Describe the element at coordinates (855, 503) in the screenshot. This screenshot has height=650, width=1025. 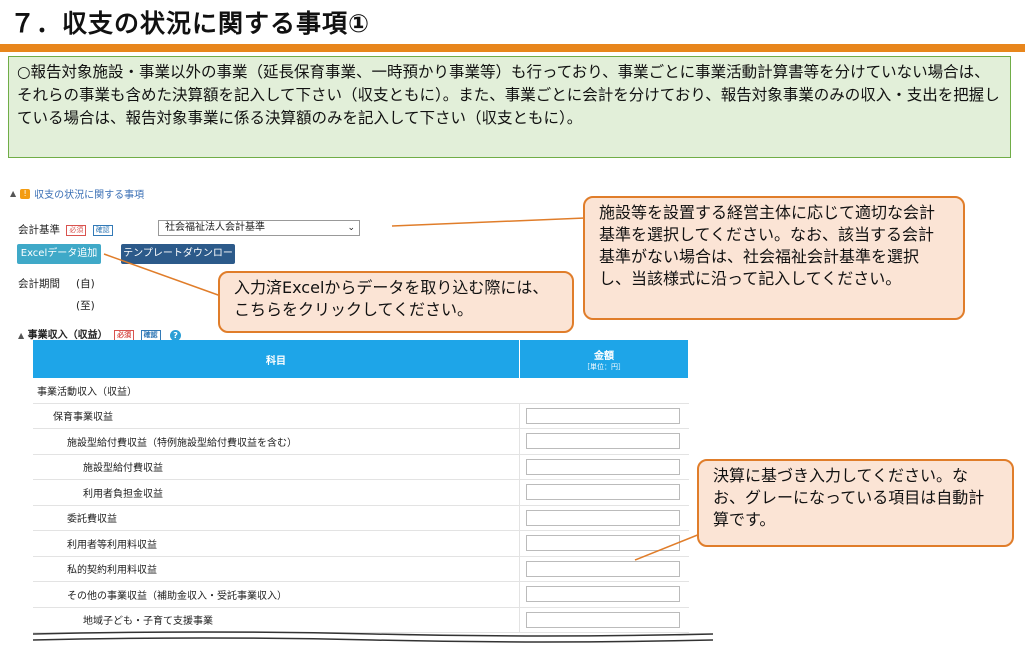
I see `callout-input-guidance: 決算に基づき入力してください。なお、グレーになっている項目は自動計算です。` at that location.